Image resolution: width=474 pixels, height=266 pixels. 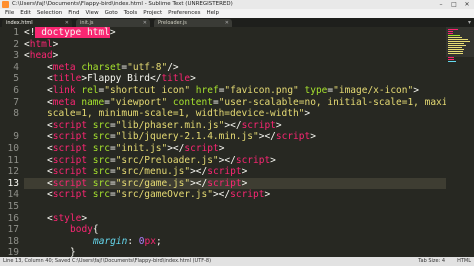 I want to click on line-number-current: 13, so click(x=13, y=183).